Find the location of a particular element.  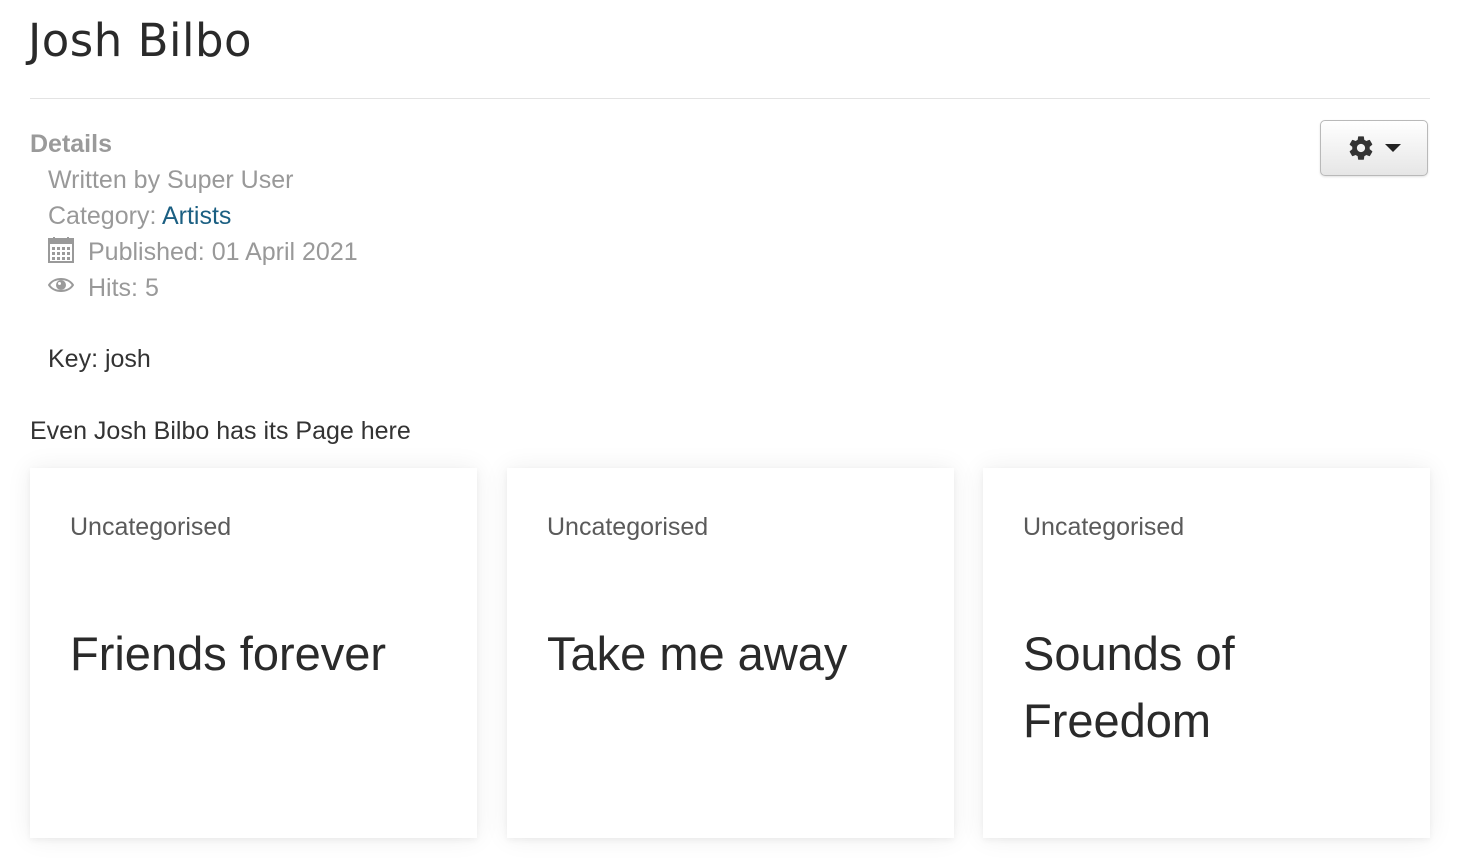

category-link: Artists is located at coordinates (196, 216).